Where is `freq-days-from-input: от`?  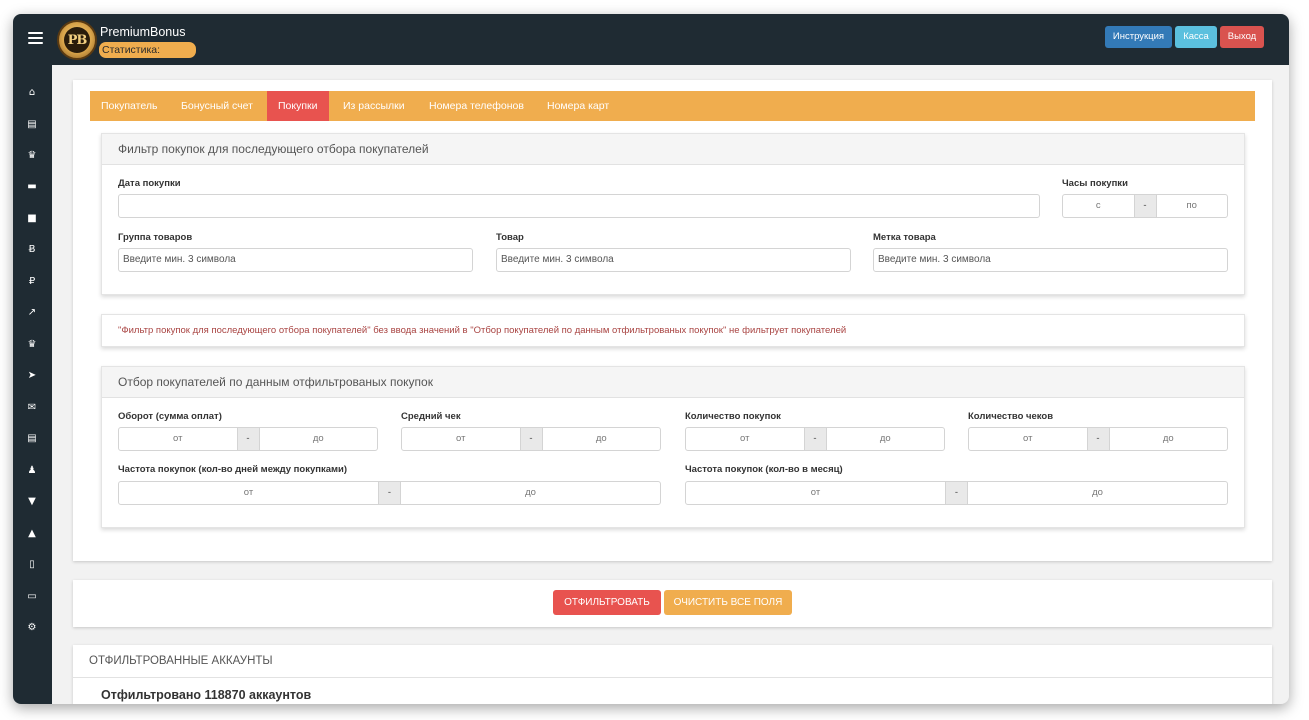 freq-days-from-input: от is located at coordinates (248, 493).